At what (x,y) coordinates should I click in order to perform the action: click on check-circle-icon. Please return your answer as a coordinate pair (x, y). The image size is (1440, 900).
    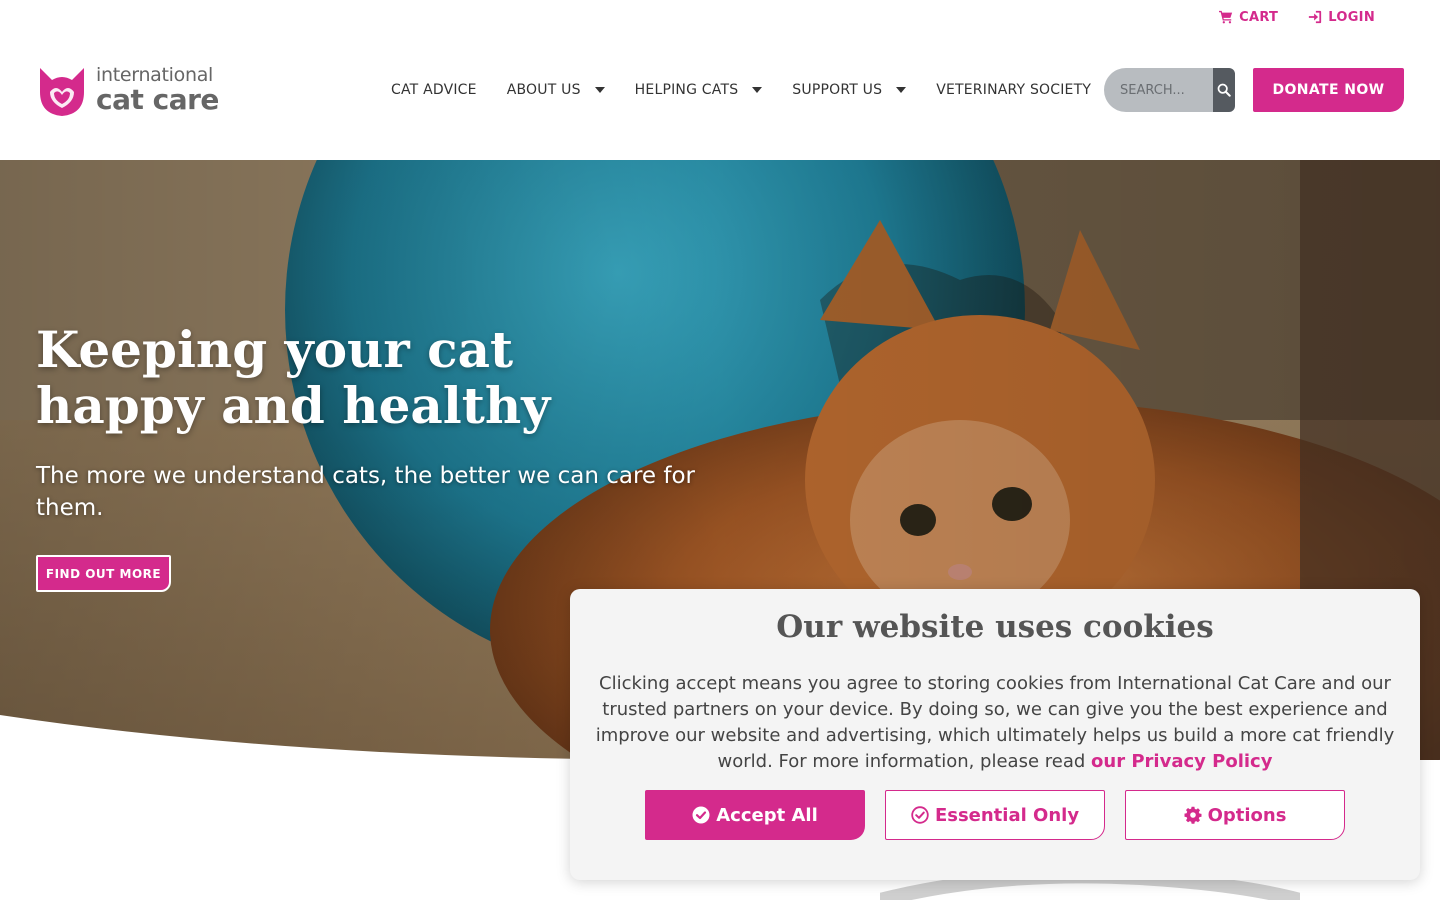
    Looking at the image, I should click on (701, 815).